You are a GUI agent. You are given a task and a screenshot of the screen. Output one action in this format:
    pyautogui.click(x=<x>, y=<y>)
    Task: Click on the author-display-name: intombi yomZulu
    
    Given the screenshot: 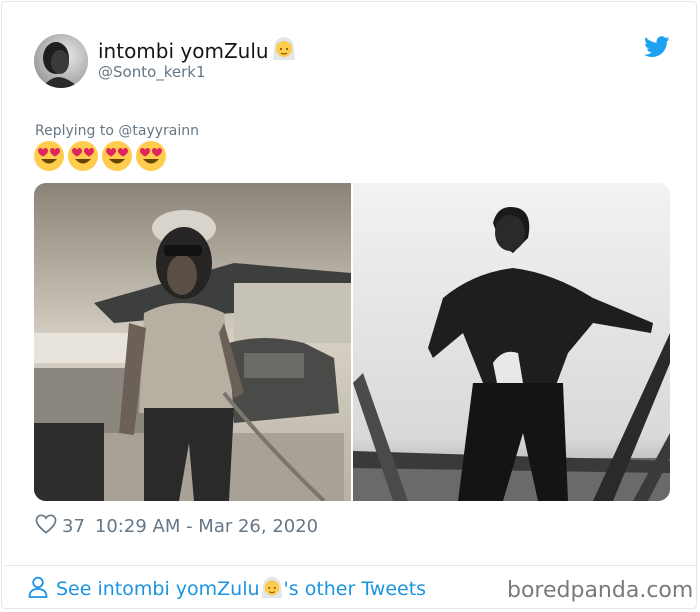 What is the action you would take?
    pyautogui.click(x=197, y=50)
    